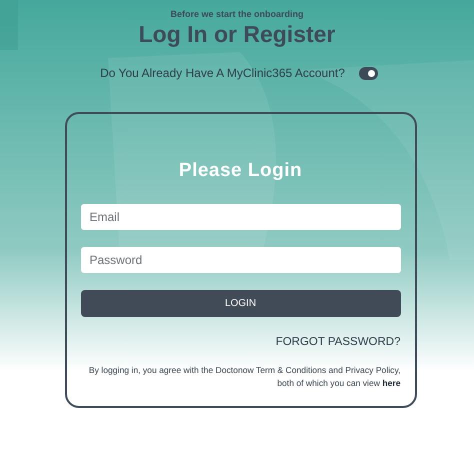 The height and width of the screenshot is (454, 474). What do you see at coordinates (240, 260) in the screenshot?
I see `input-field: Password` at bounding box center [240, 260].